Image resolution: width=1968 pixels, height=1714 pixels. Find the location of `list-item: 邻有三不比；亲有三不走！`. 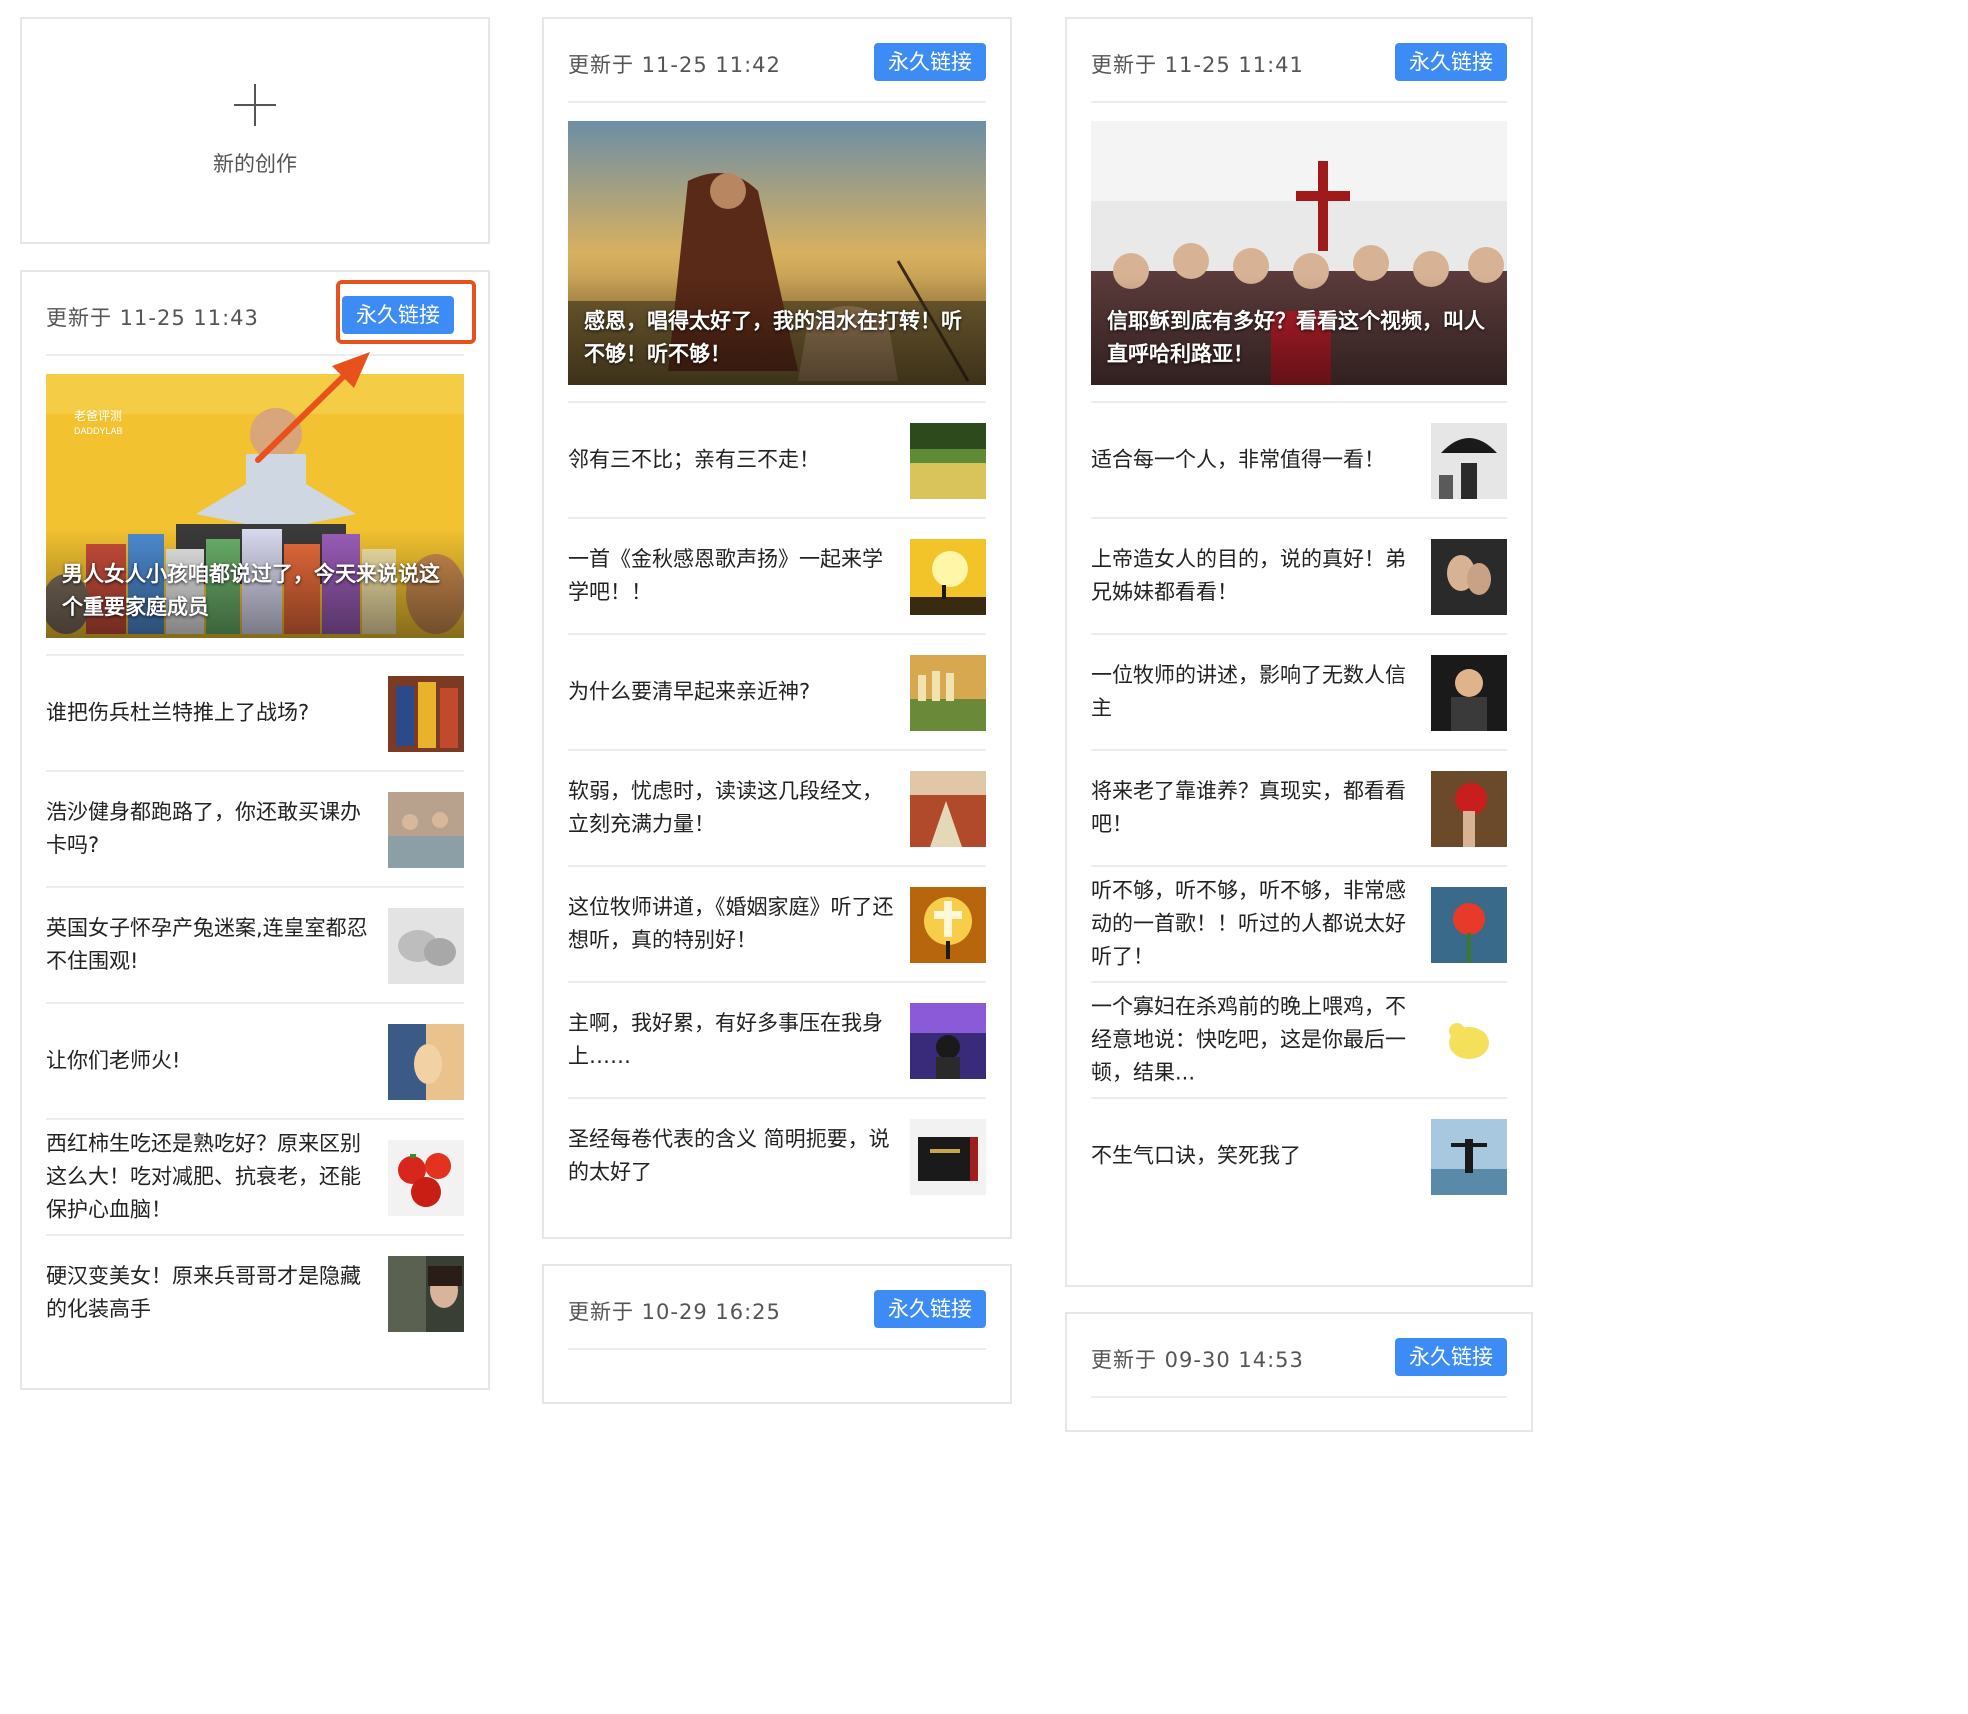

list-item: 邻有三不比；亲有三不走！ is located at coordinates (777, 459).